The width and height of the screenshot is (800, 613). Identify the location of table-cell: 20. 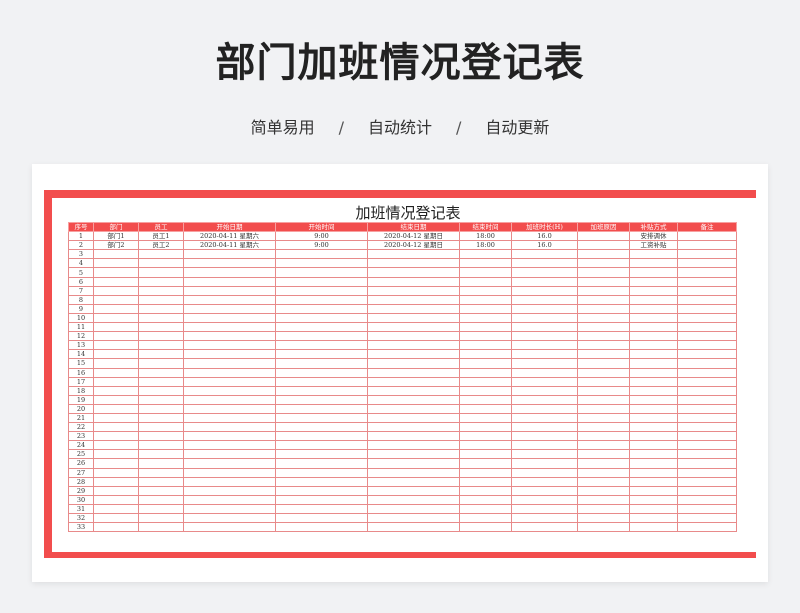
(81, 408).